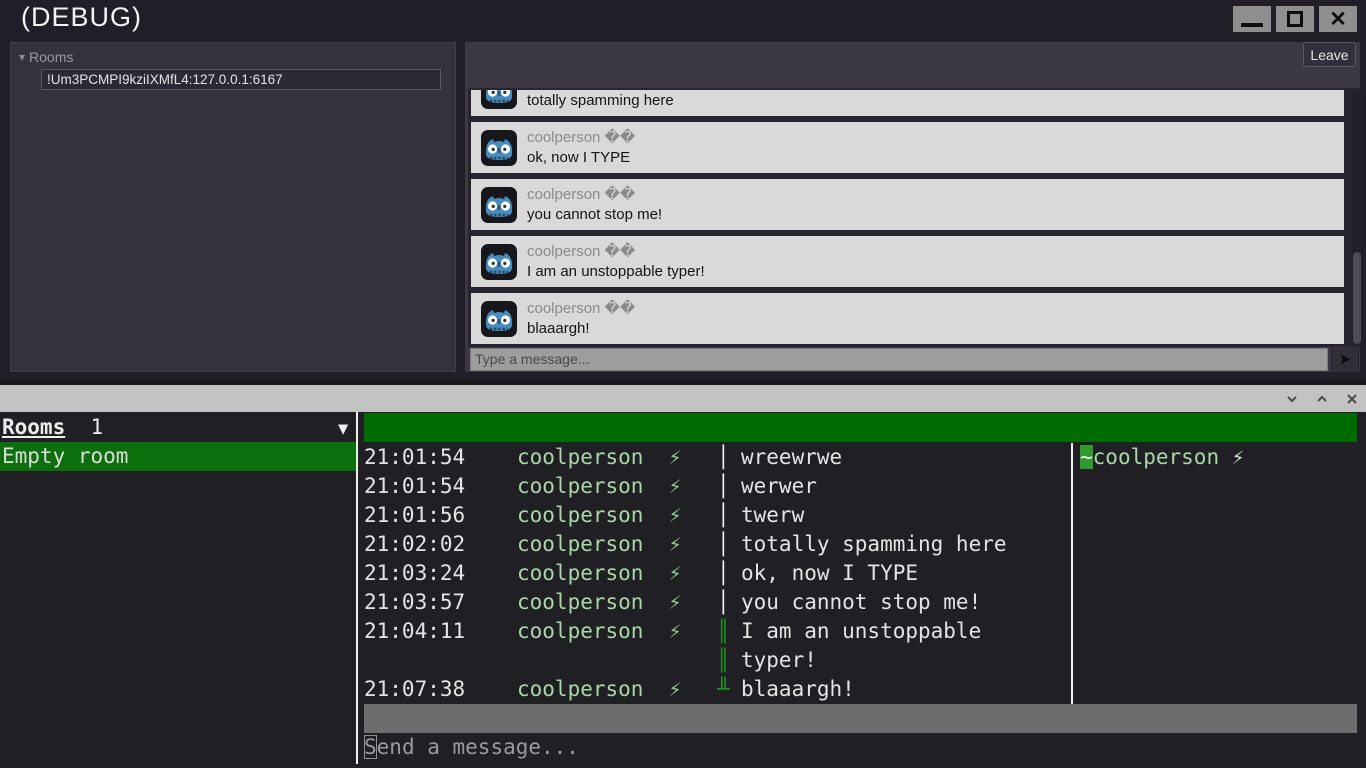 The width and height of the screenshot is (1366, 768). What do you see at coordinates (907, 103) in the screenshot?
I see `chat-message-card: coolperson ��totally spamming here` at bounding box center [907, 103].